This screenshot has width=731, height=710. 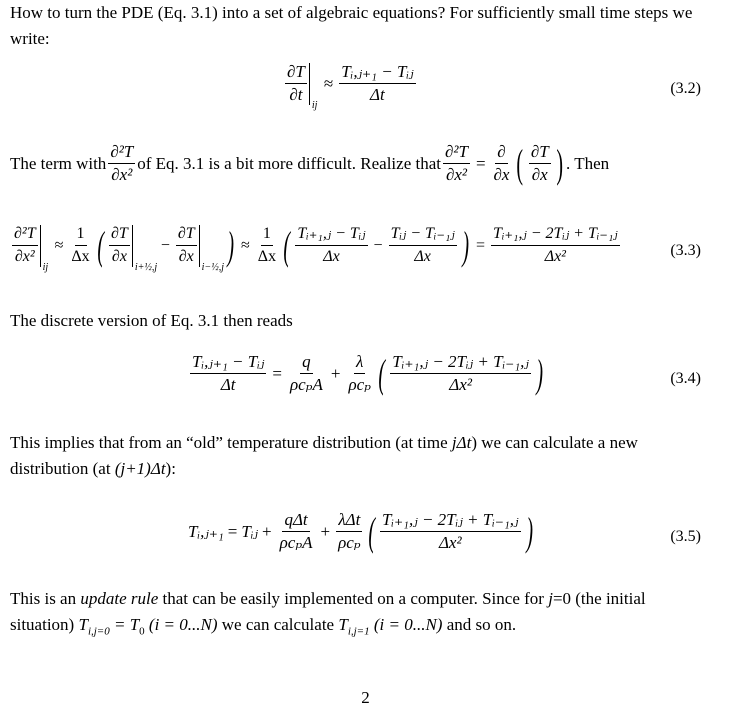 What do you see at coordinates (365, 697) in the screenshot?
I see `page-number: 2` at bounding box center [365, 697].